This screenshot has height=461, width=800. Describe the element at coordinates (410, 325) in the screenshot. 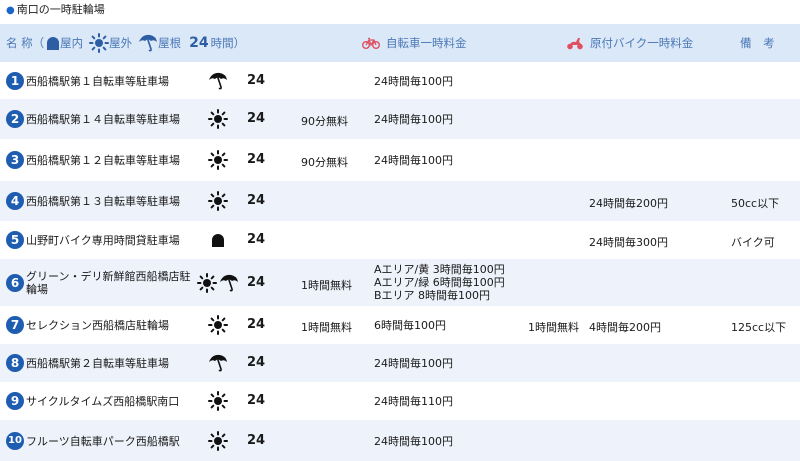

I see `bicycle-fee: 6時間毎100円` at that location.